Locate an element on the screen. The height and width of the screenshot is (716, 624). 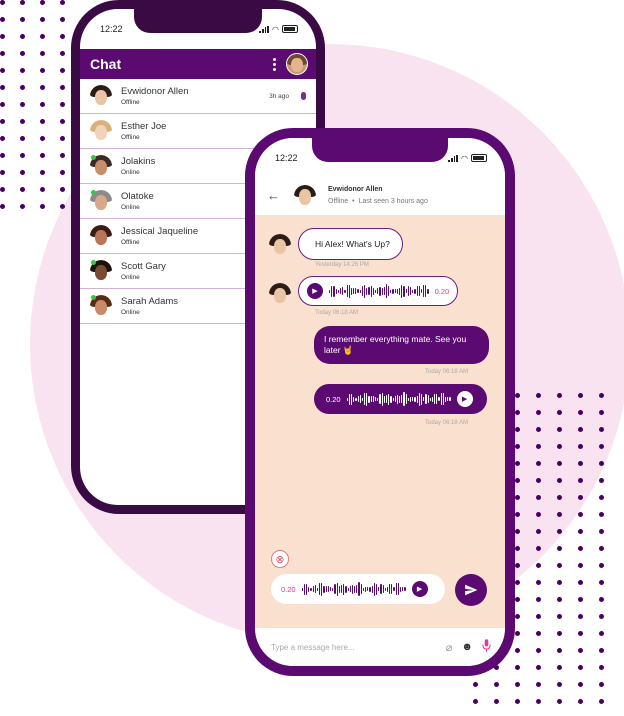
last-seen: Last seen 3 hours ago is located at coordinates (393, 201).